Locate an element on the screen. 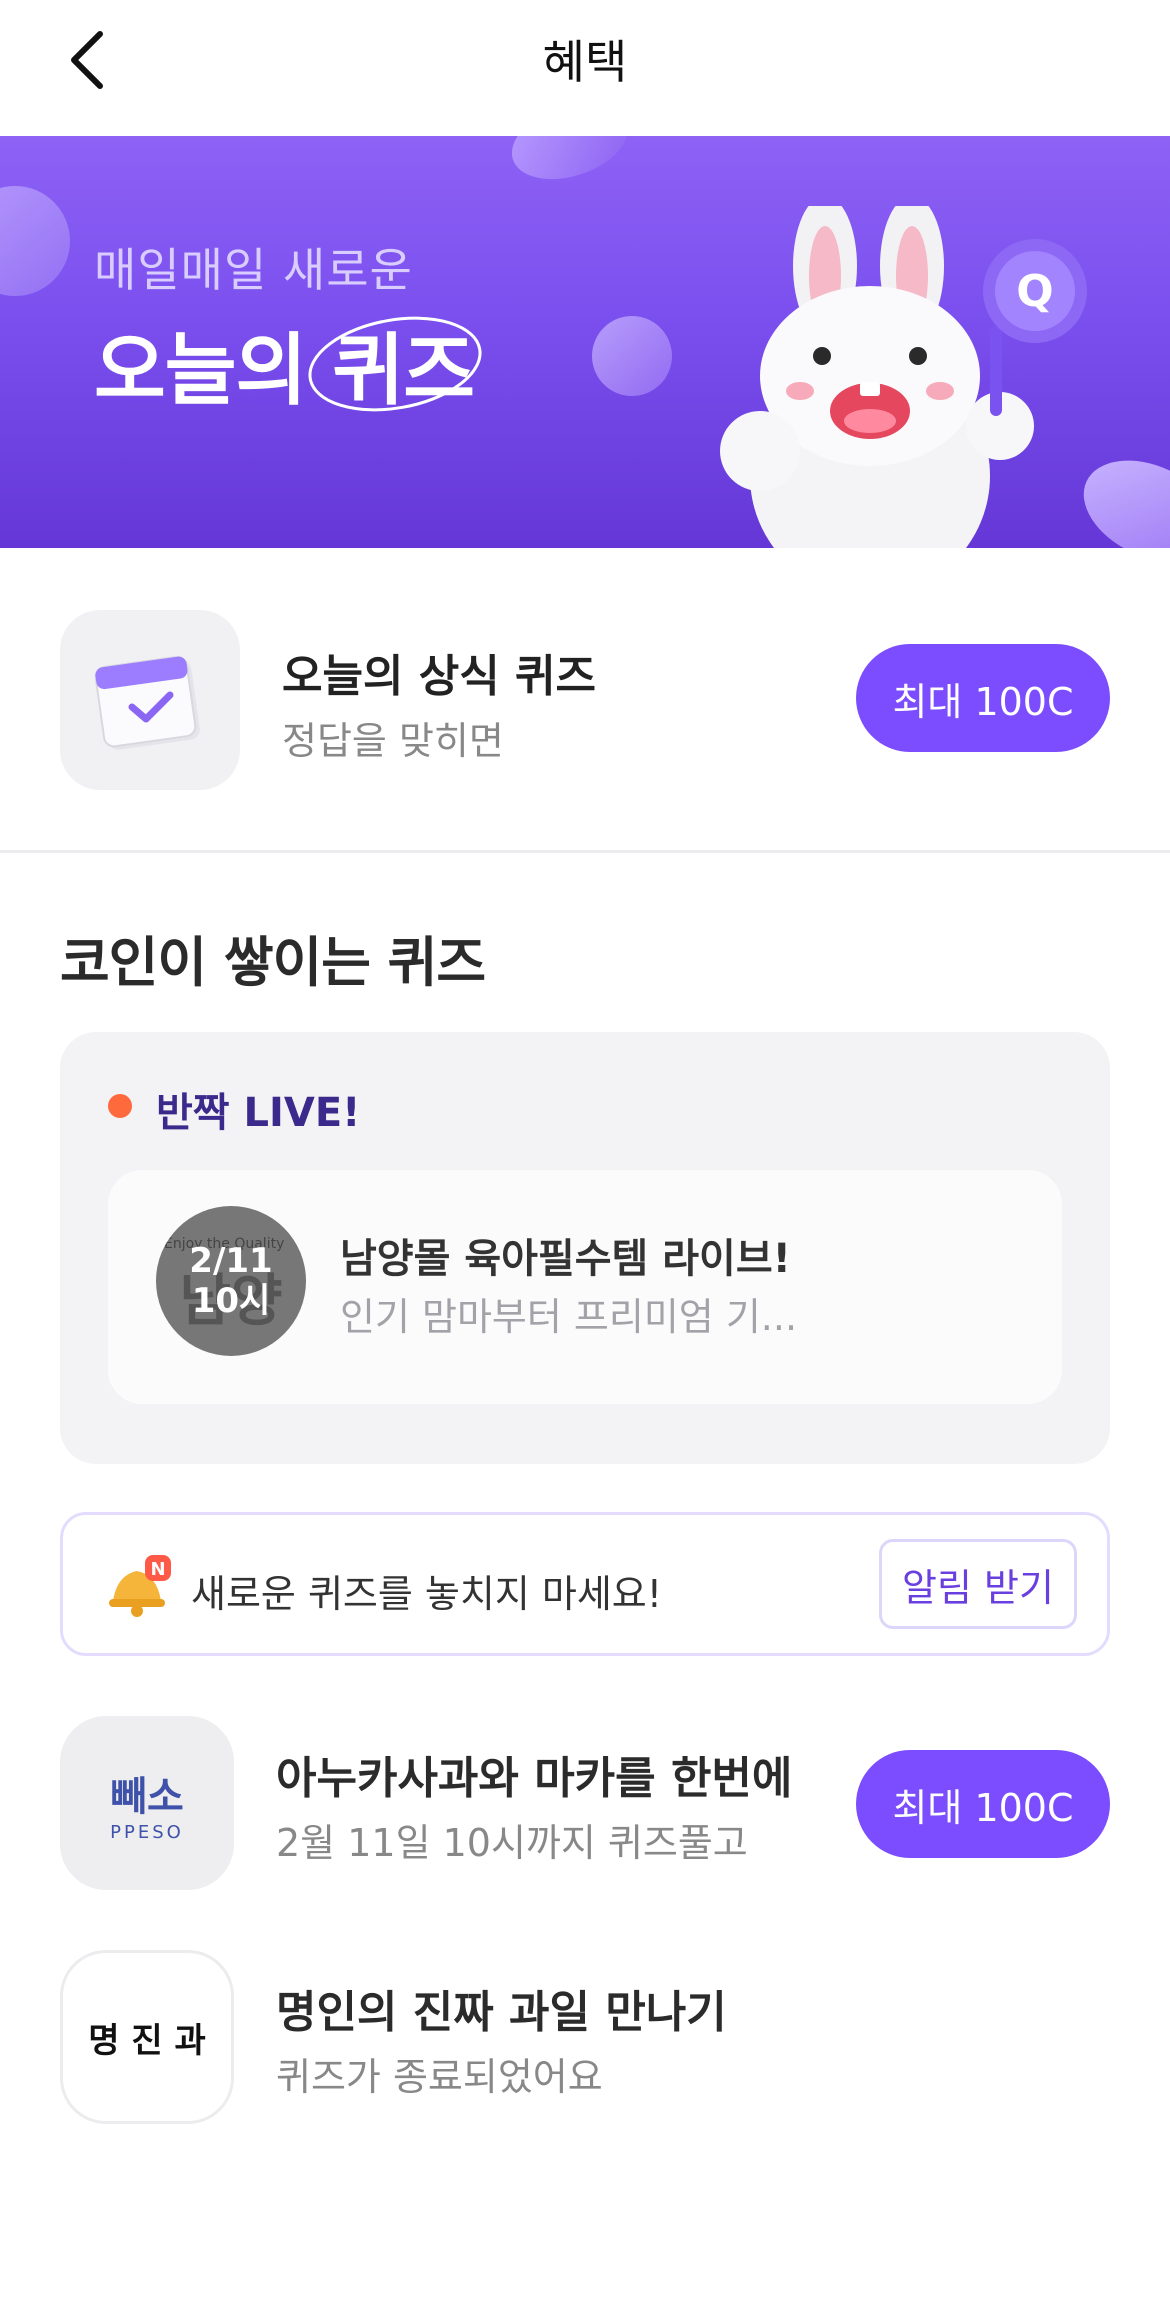 The image size is (1170, 2317). rabbit-mascot-icon: Q is located at coordinates (903, 377).